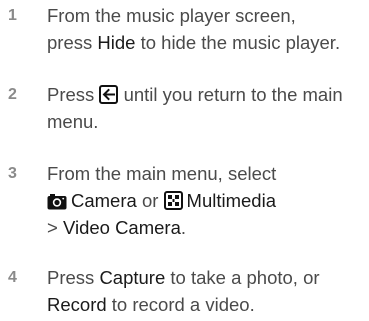 The image size is (369, 321). I want to click on step-line-text: menu., so click(73, 121).